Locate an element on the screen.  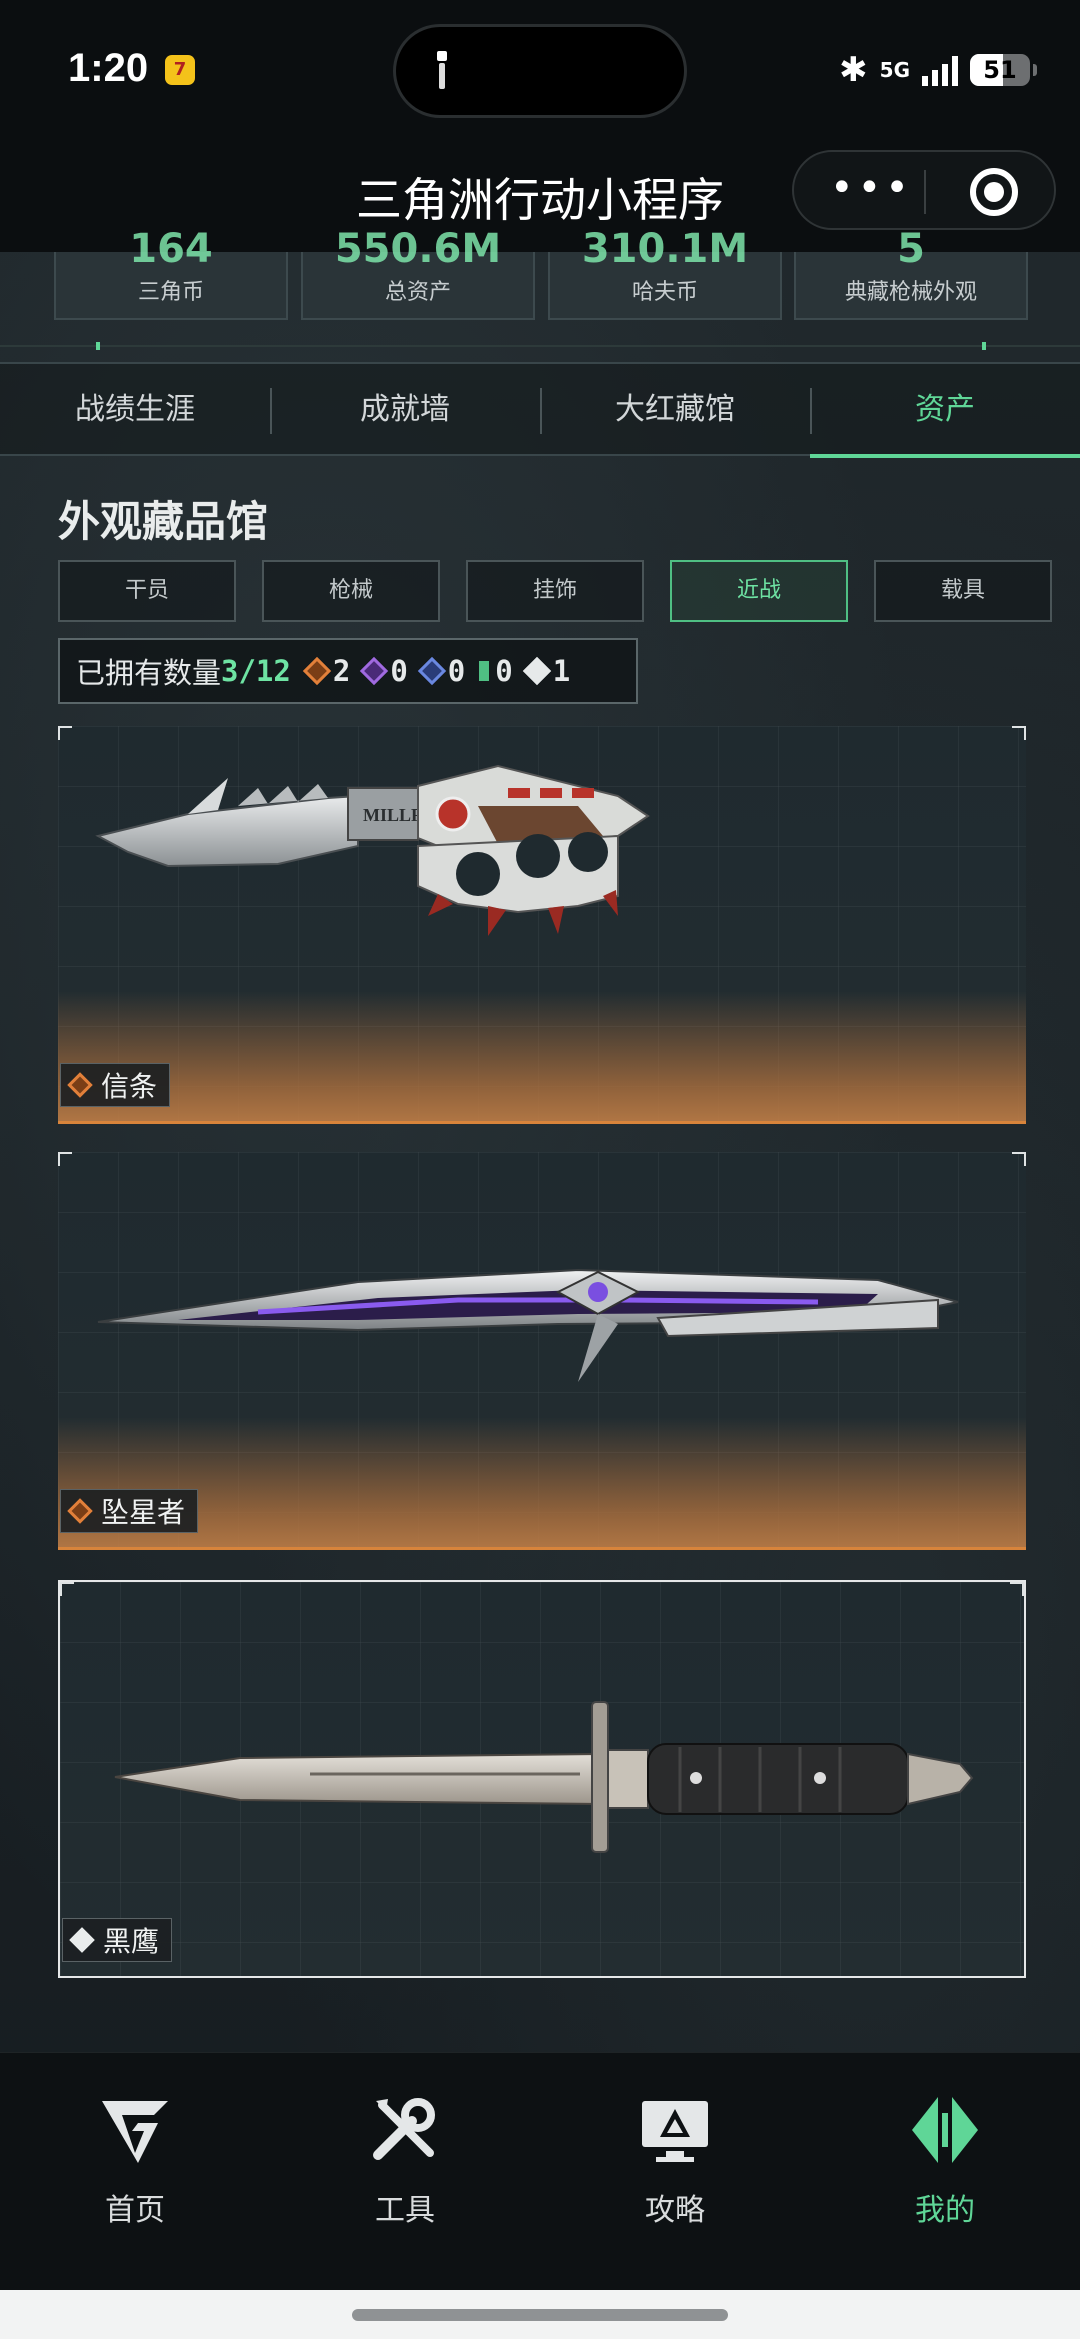
owned-count-bar: 已拥有数量 3/12 2 0 0 0 1 is located at coordinates (348, 671).